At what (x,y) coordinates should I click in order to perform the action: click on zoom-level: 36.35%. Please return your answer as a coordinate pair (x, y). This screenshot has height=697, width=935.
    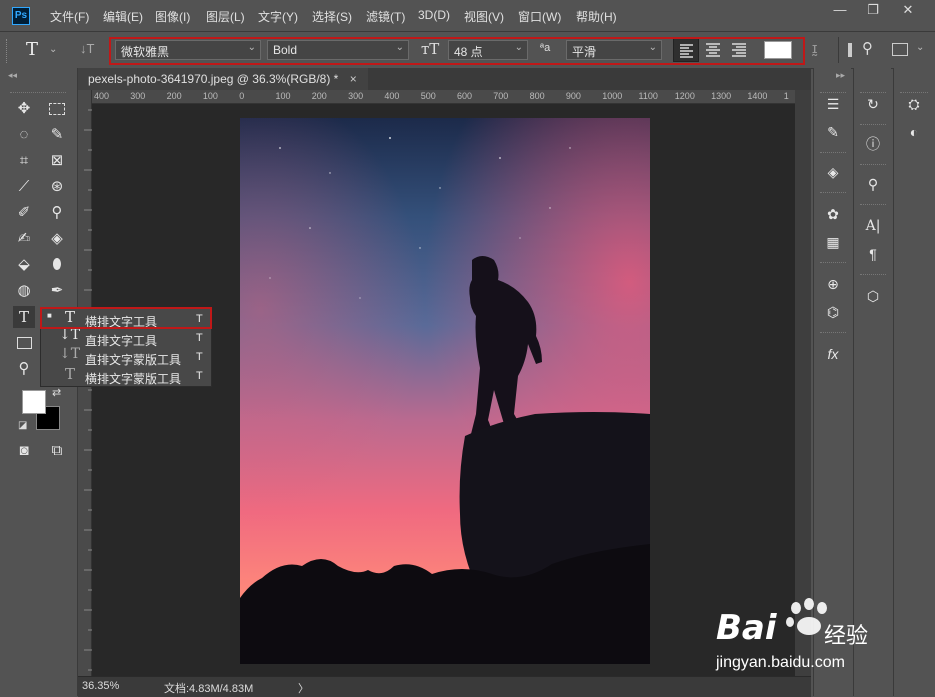
    Looking at the image, I should click on (100, 686).